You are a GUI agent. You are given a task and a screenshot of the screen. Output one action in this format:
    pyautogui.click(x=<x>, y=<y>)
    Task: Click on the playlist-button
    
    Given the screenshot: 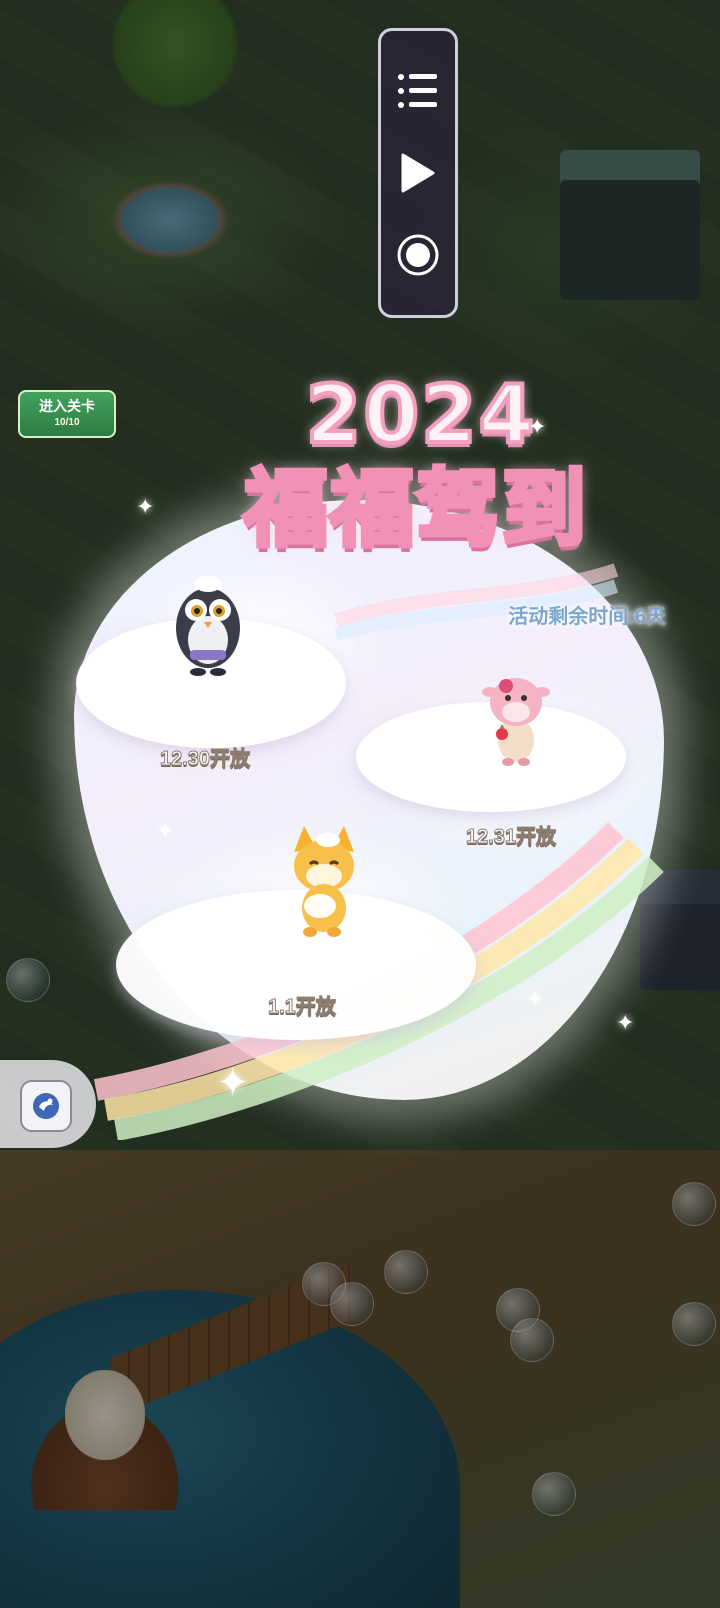 What is the action you would take?
    pyautogui.click(x=418, y=91)
    